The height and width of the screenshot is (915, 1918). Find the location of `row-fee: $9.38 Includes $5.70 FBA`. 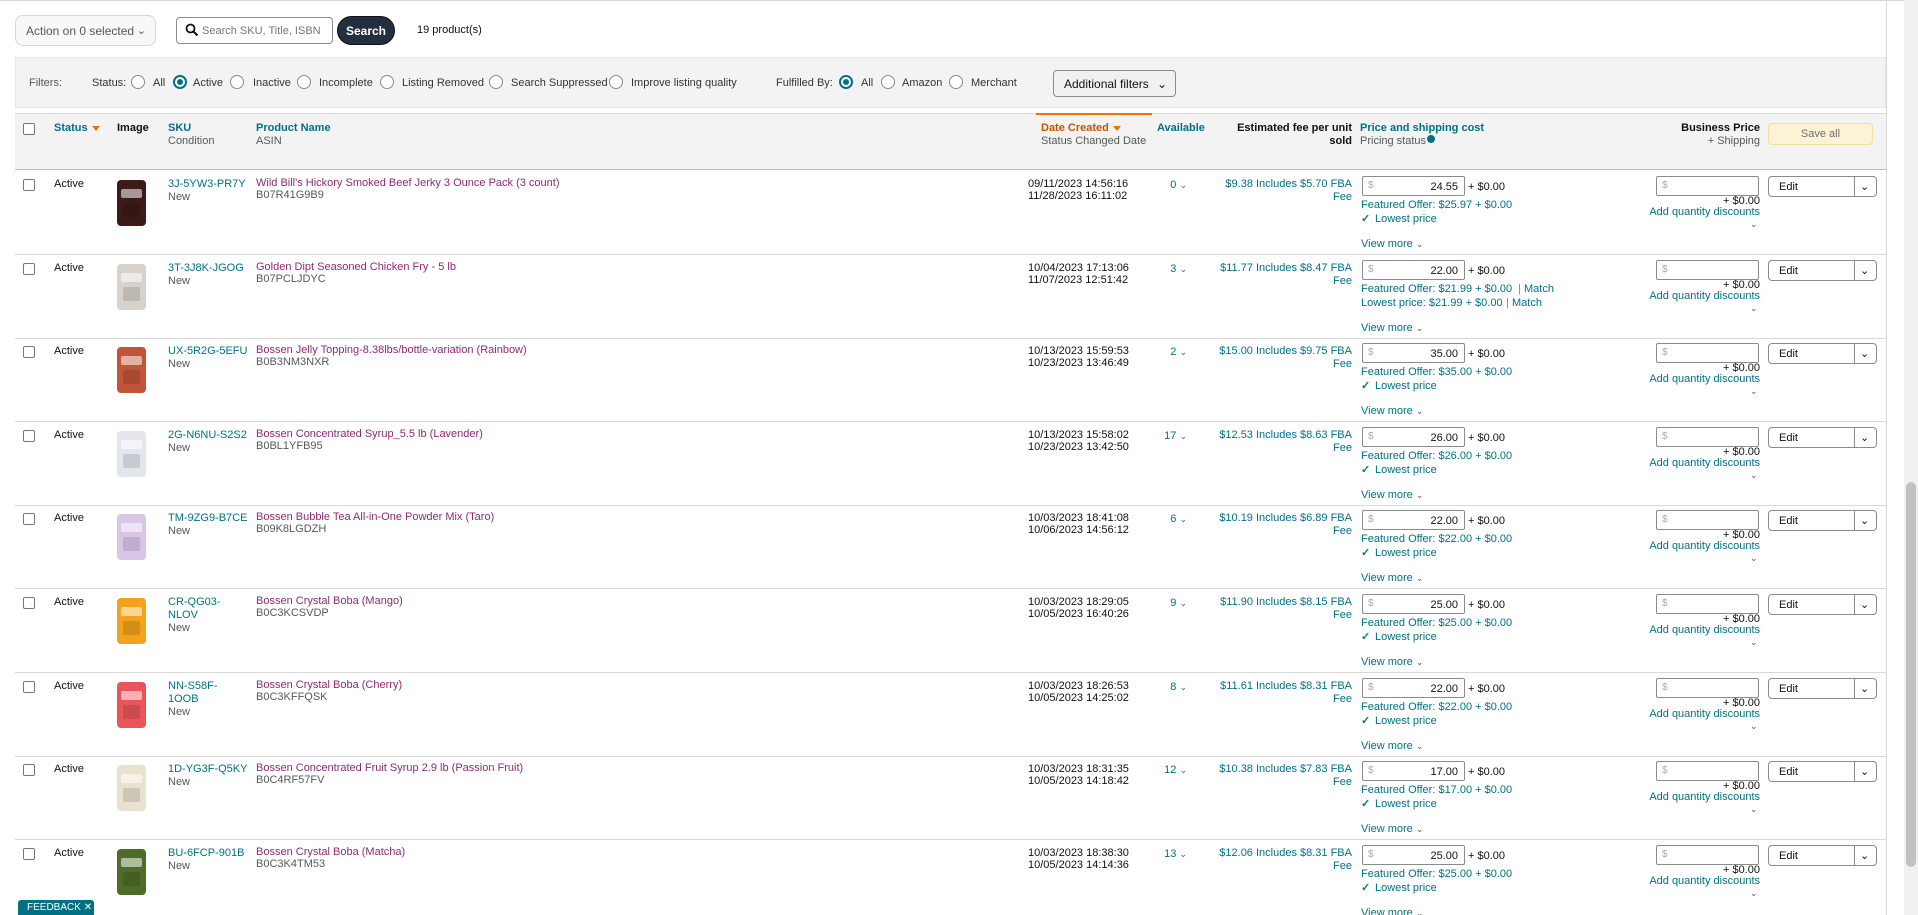

row-fee: $9.38 Includes $5.70 FBA is located at coordinates (1276, 184).